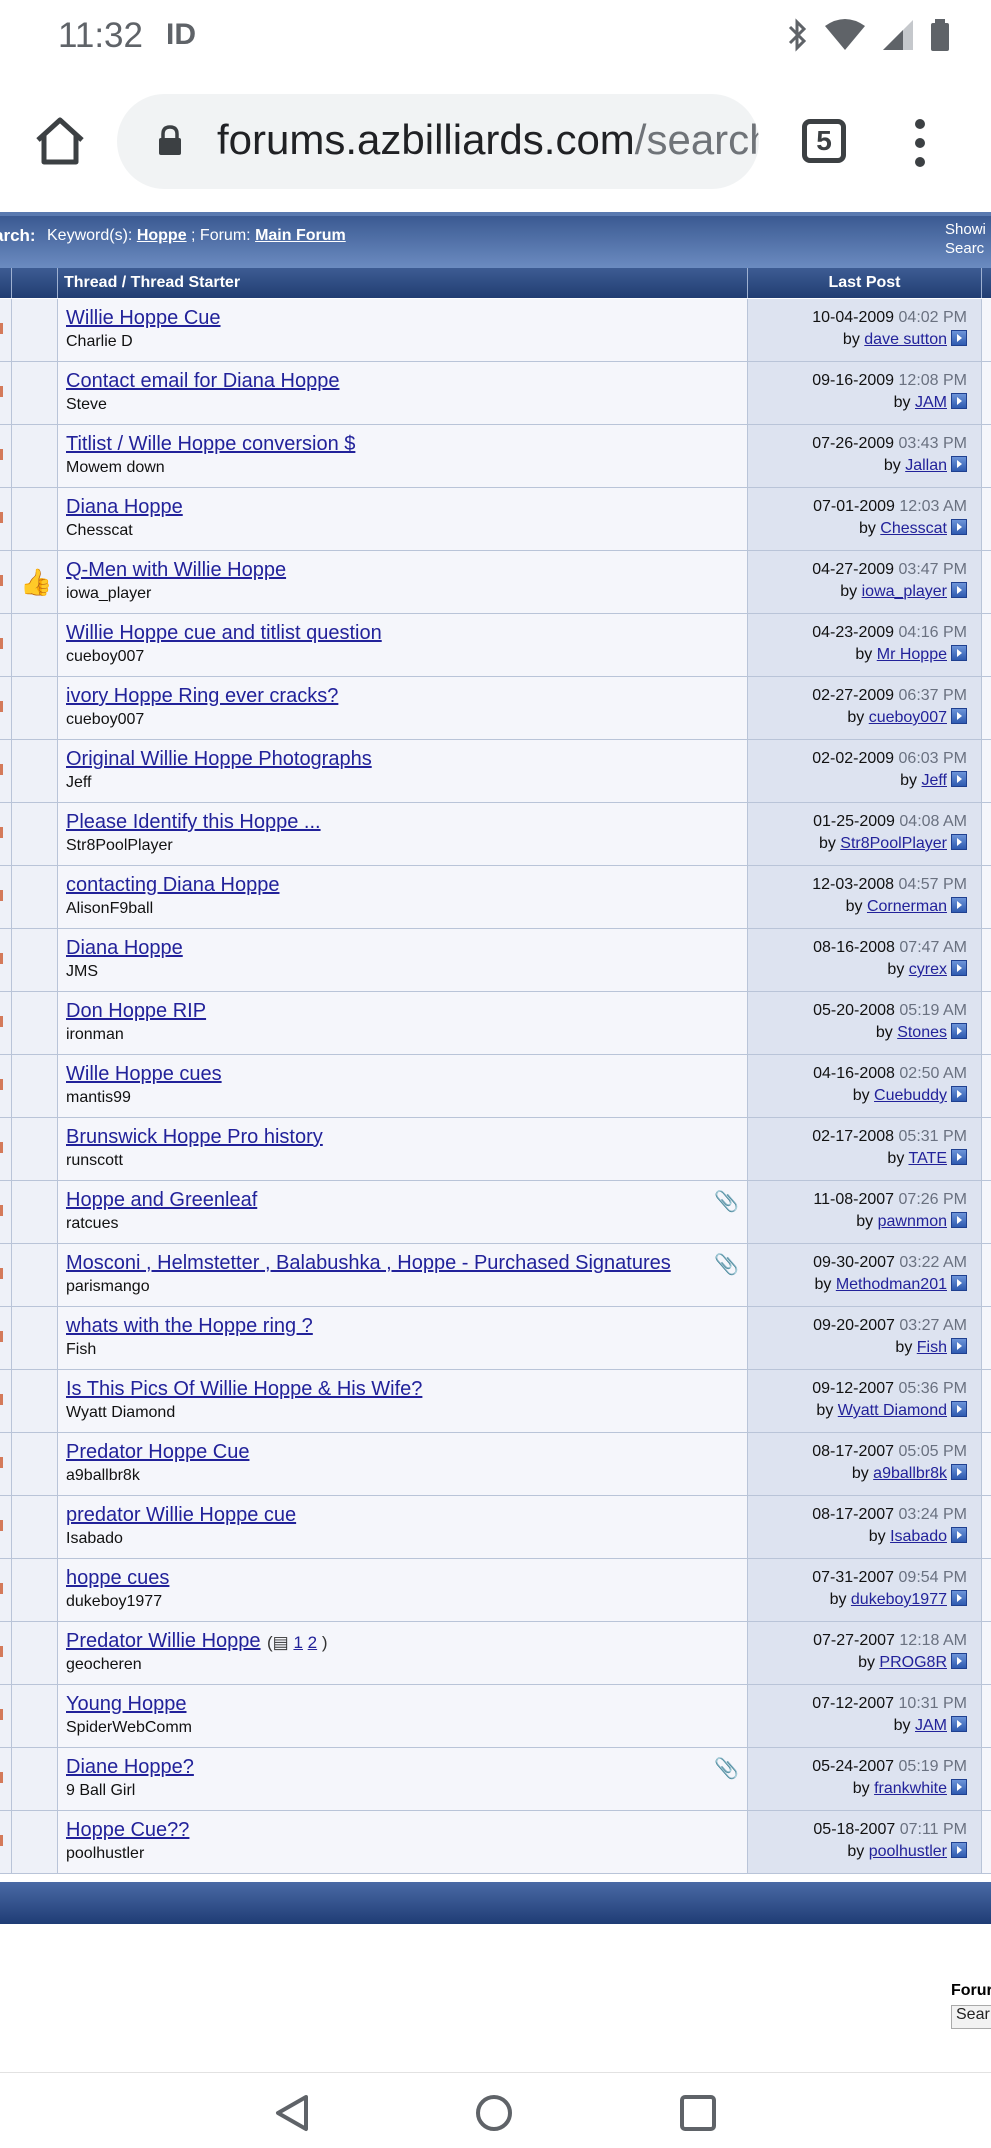 Image resolution: width=991 pixels, height=2148 pixels. I want to click on last-post-time: 06:37 PM, so click(932, 695).